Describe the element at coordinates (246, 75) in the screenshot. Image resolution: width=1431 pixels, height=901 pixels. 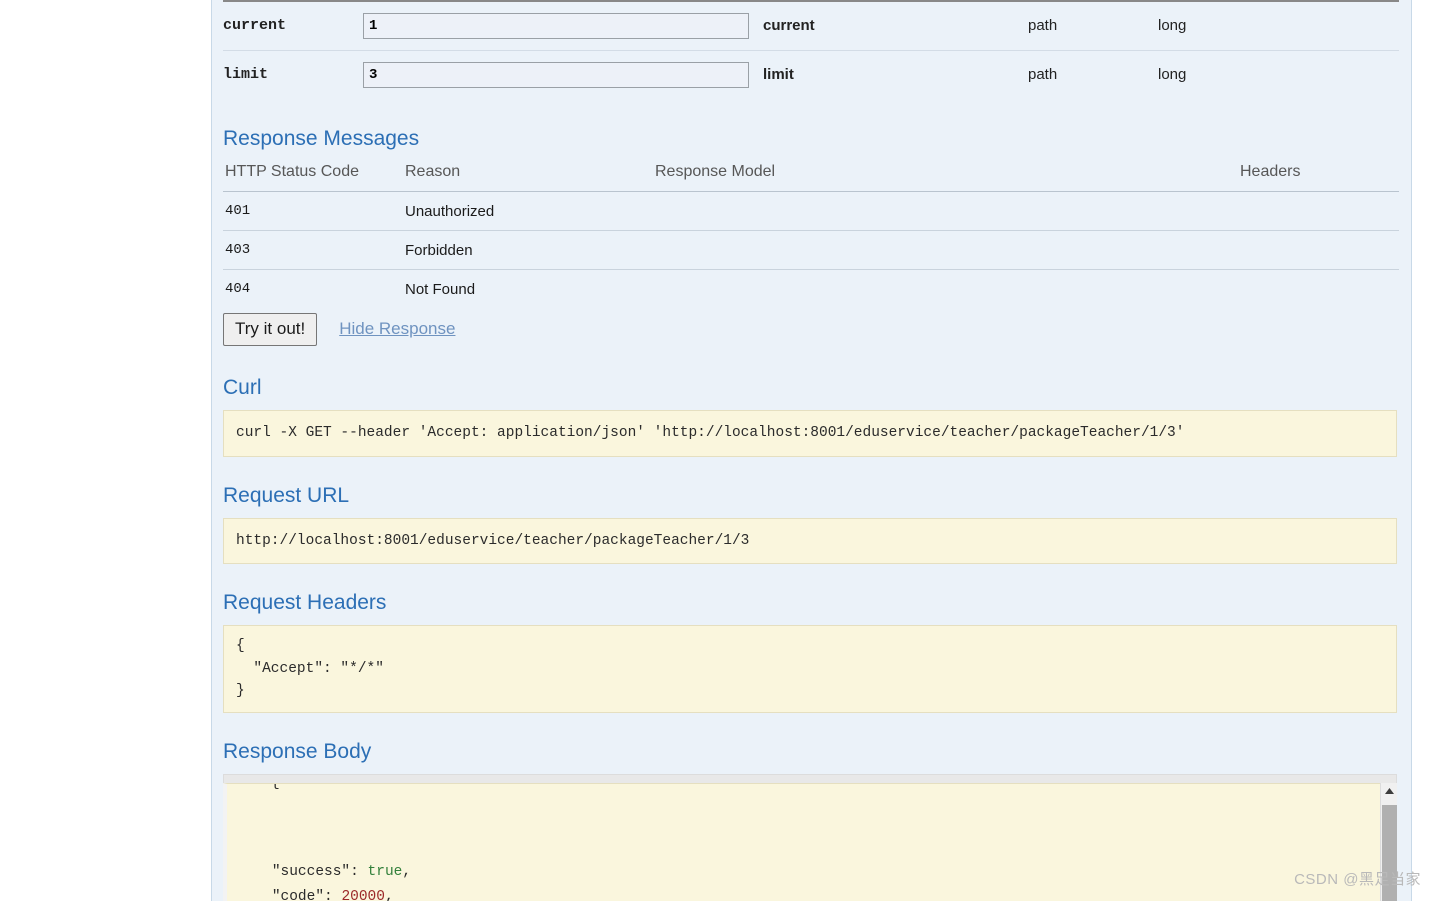
I see `parameter-name: limit` at that location.